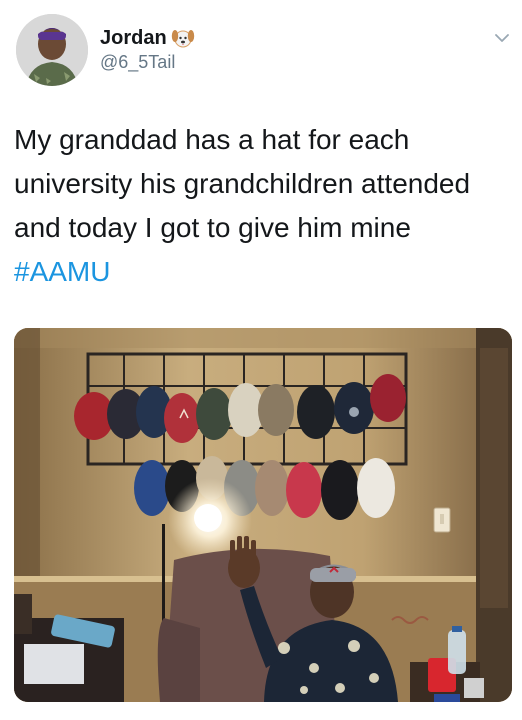  Describe the element at coordinates (183, 38) in the screenshot. I see `dog-face-icon` at that location.